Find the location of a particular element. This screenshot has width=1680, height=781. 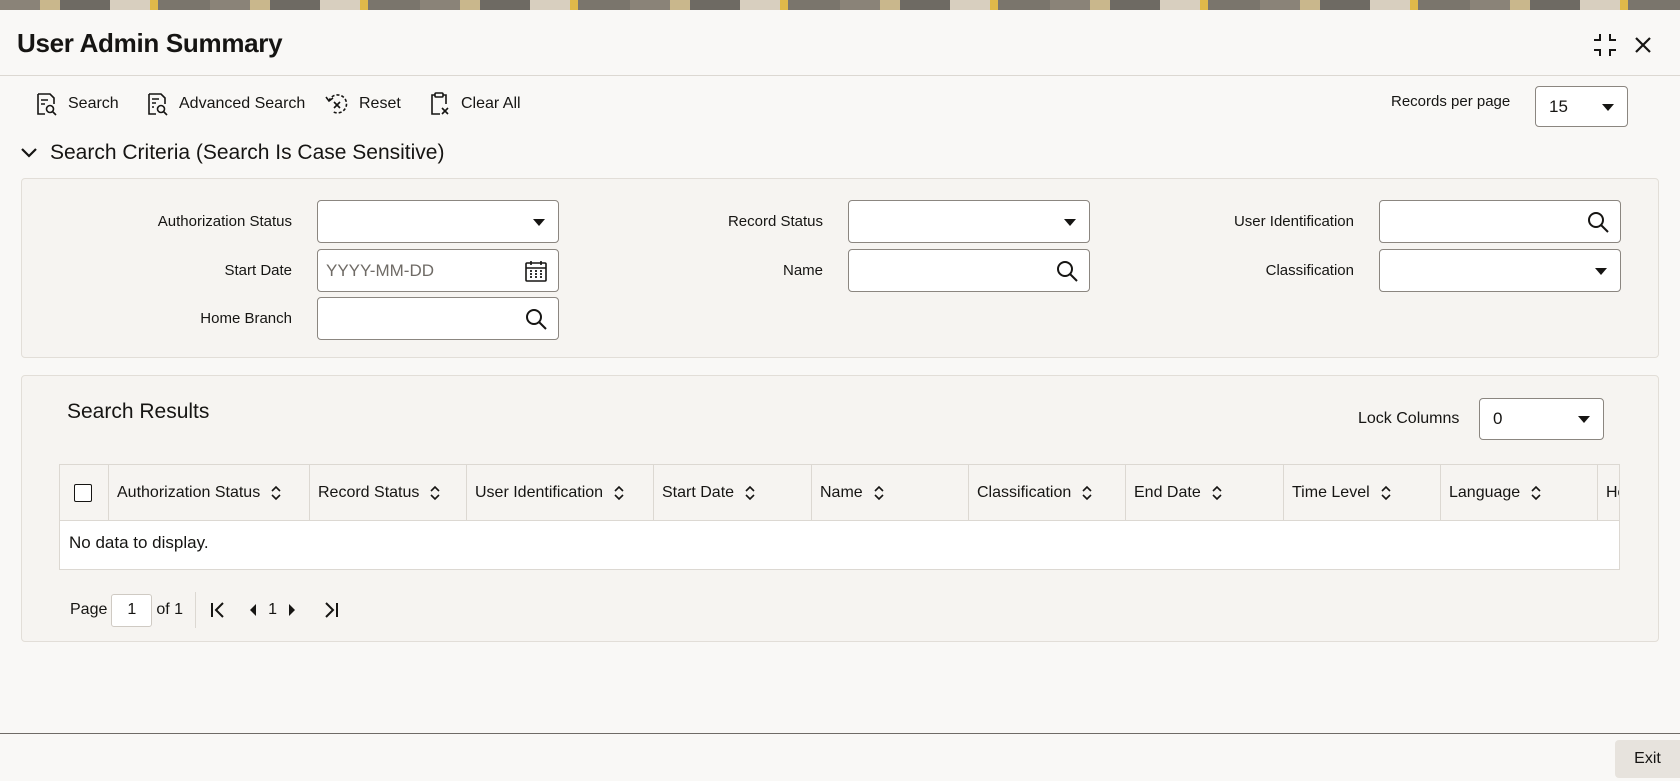

lock-columns-select: 0 is located at coordinates (1541, 419).